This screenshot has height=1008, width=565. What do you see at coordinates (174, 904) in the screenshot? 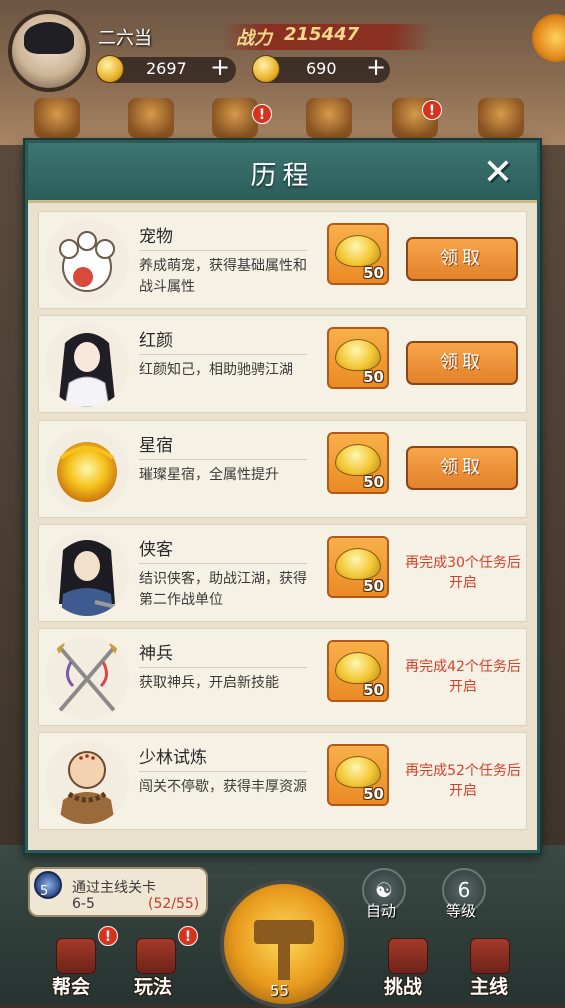
I see `stage-progress: (52/55)` at bounding box center [174, 904].